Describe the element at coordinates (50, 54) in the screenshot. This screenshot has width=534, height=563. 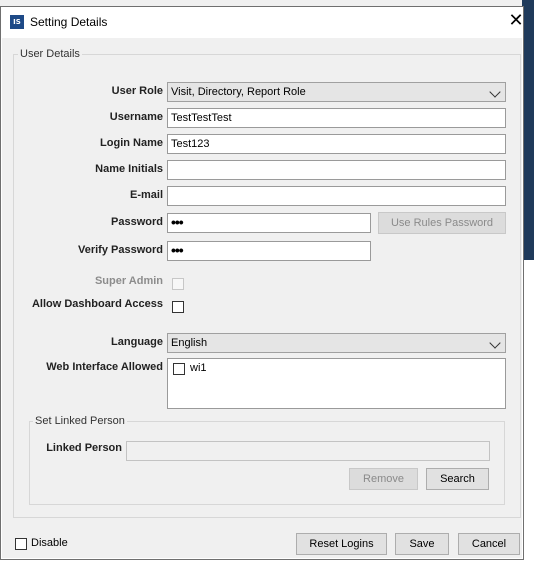
I see `user-details-group-title: User Details` at that location.